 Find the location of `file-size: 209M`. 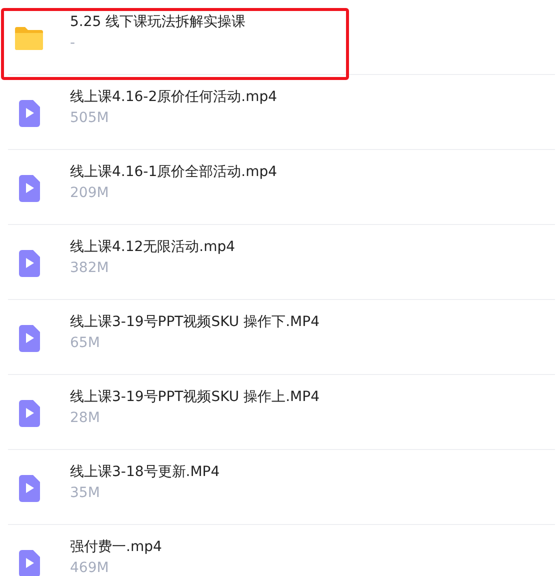

file-size: 209M is located at coordinates (89, 193).